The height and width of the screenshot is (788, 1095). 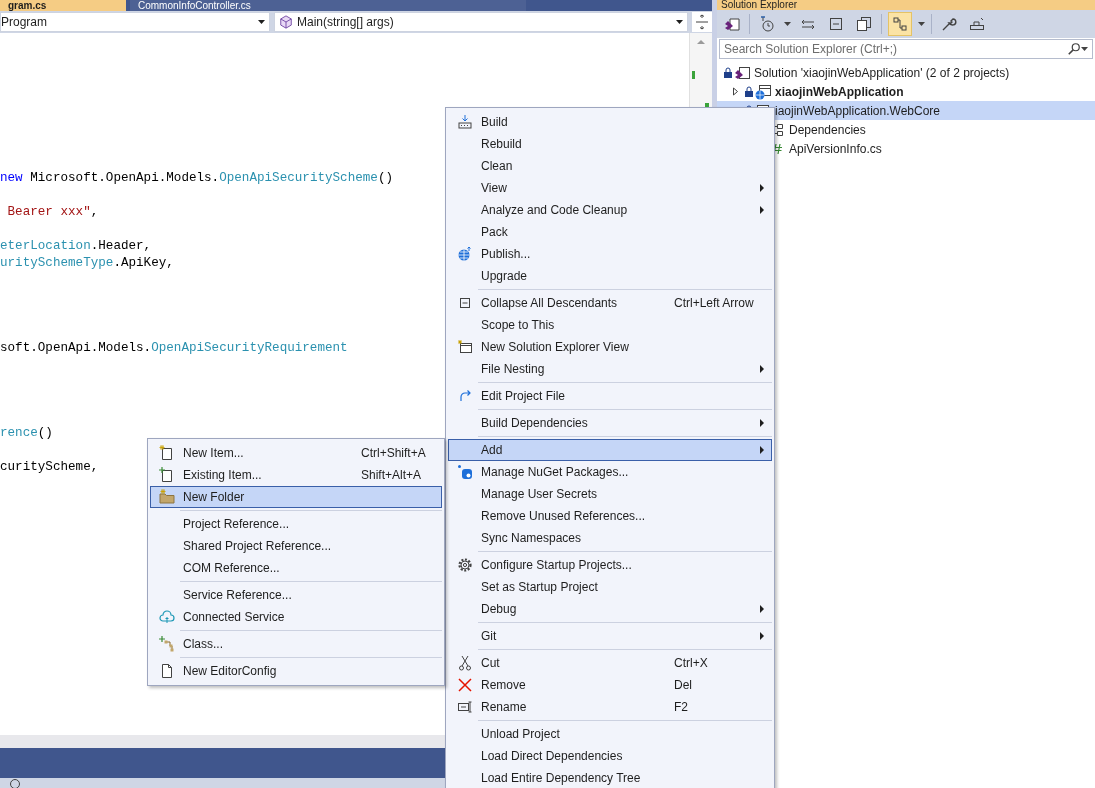 I want to click on menu-item: File Nesting, so click(x=610, y=369).